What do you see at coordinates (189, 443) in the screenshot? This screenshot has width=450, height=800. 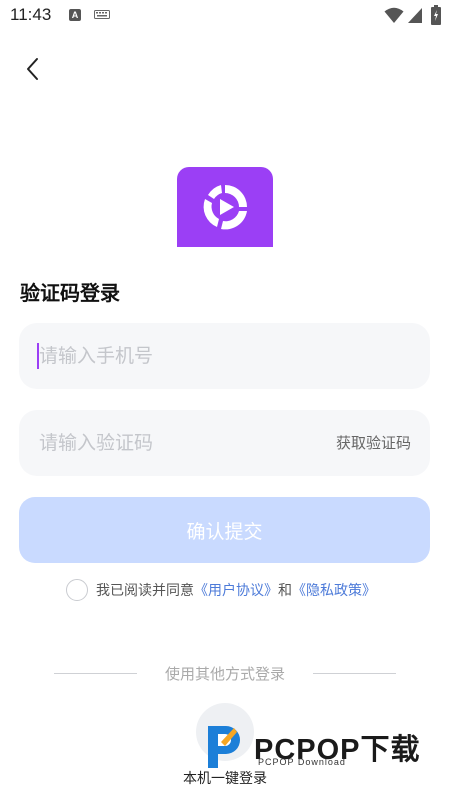 I see `code-input` at bounding box center [189, 443].